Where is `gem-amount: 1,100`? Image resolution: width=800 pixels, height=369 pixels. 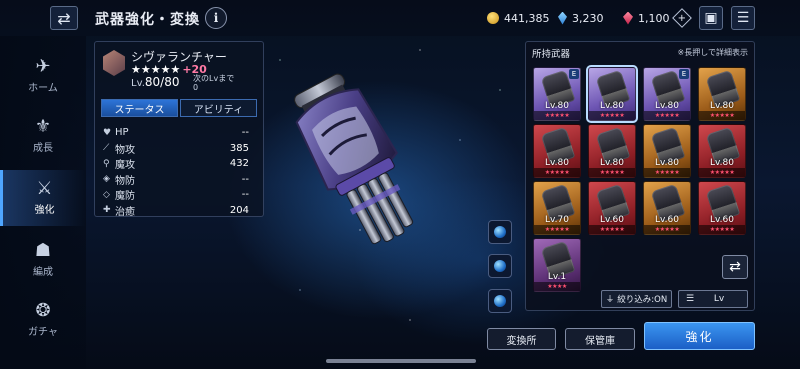
gem-amount: 1,100 is located at coordinates (654, 18).